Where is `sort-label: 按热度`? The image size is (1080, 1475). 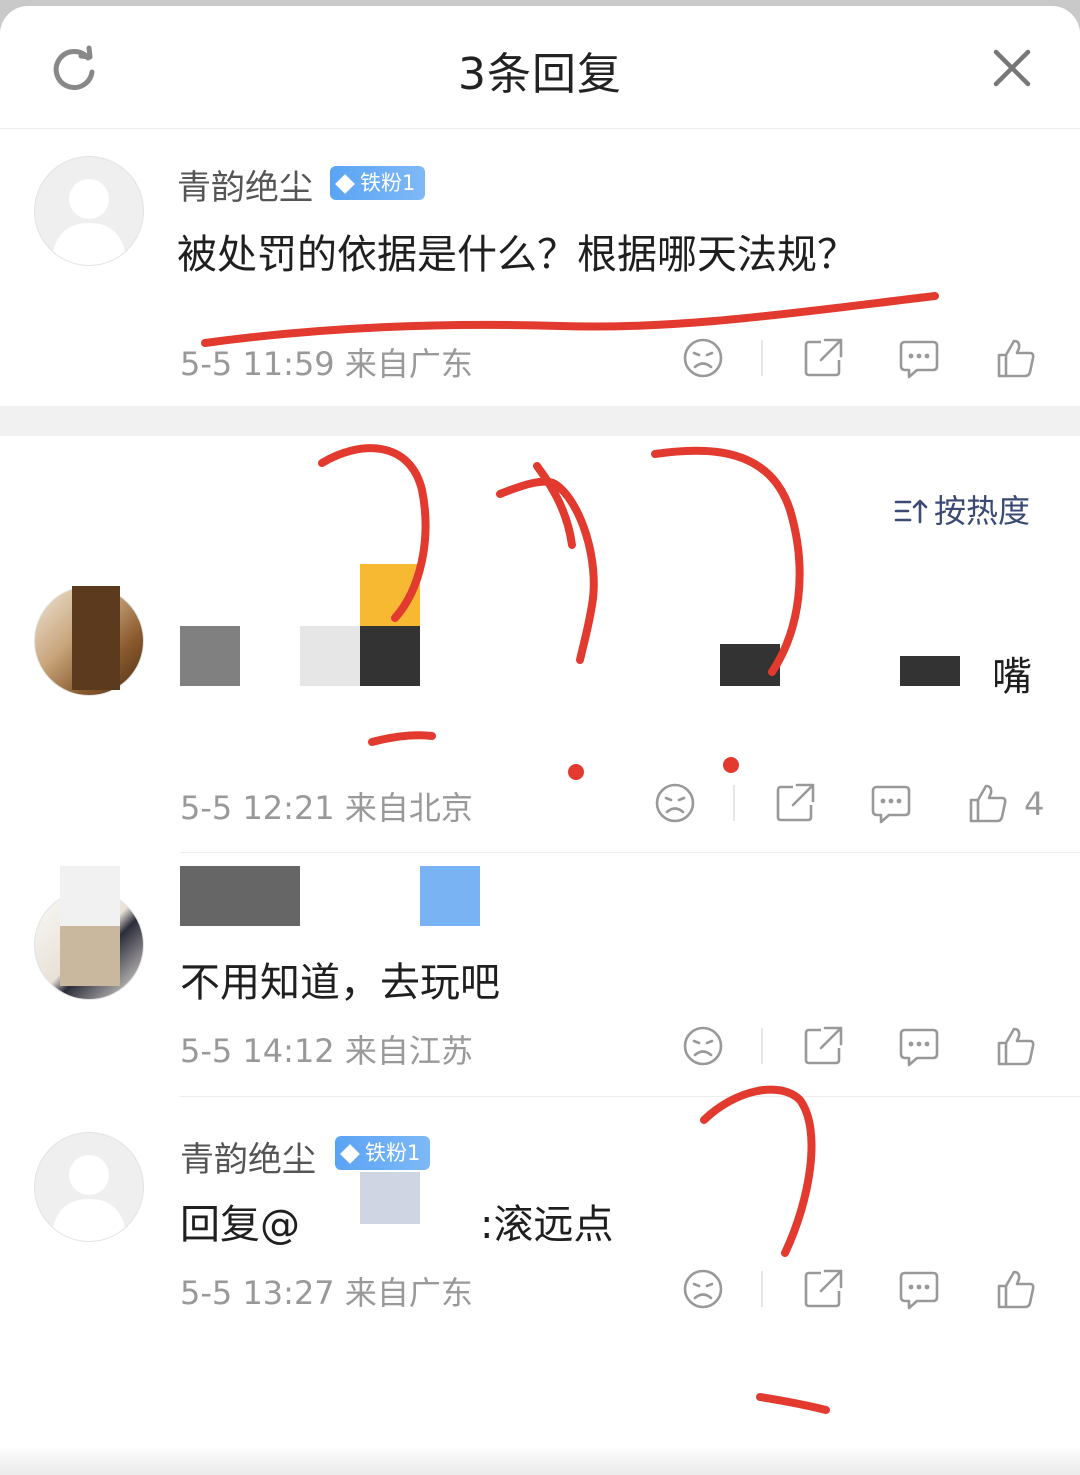
sort-label: 按热度 is located at coordinates (982, 511).